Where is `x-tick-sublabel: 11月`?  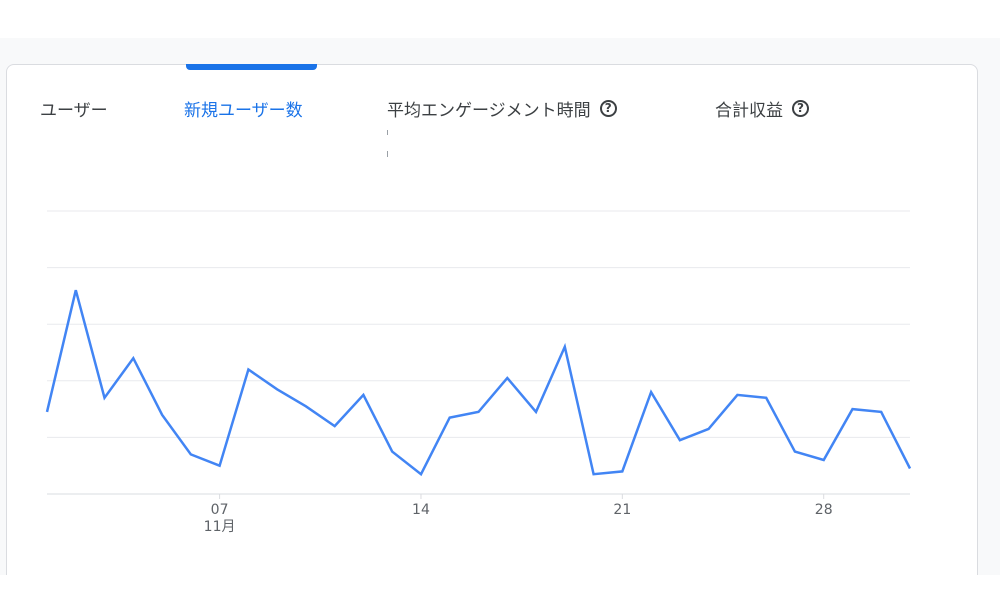
x-tick-sublabel: 11月 is located at coordinates (220, 527).